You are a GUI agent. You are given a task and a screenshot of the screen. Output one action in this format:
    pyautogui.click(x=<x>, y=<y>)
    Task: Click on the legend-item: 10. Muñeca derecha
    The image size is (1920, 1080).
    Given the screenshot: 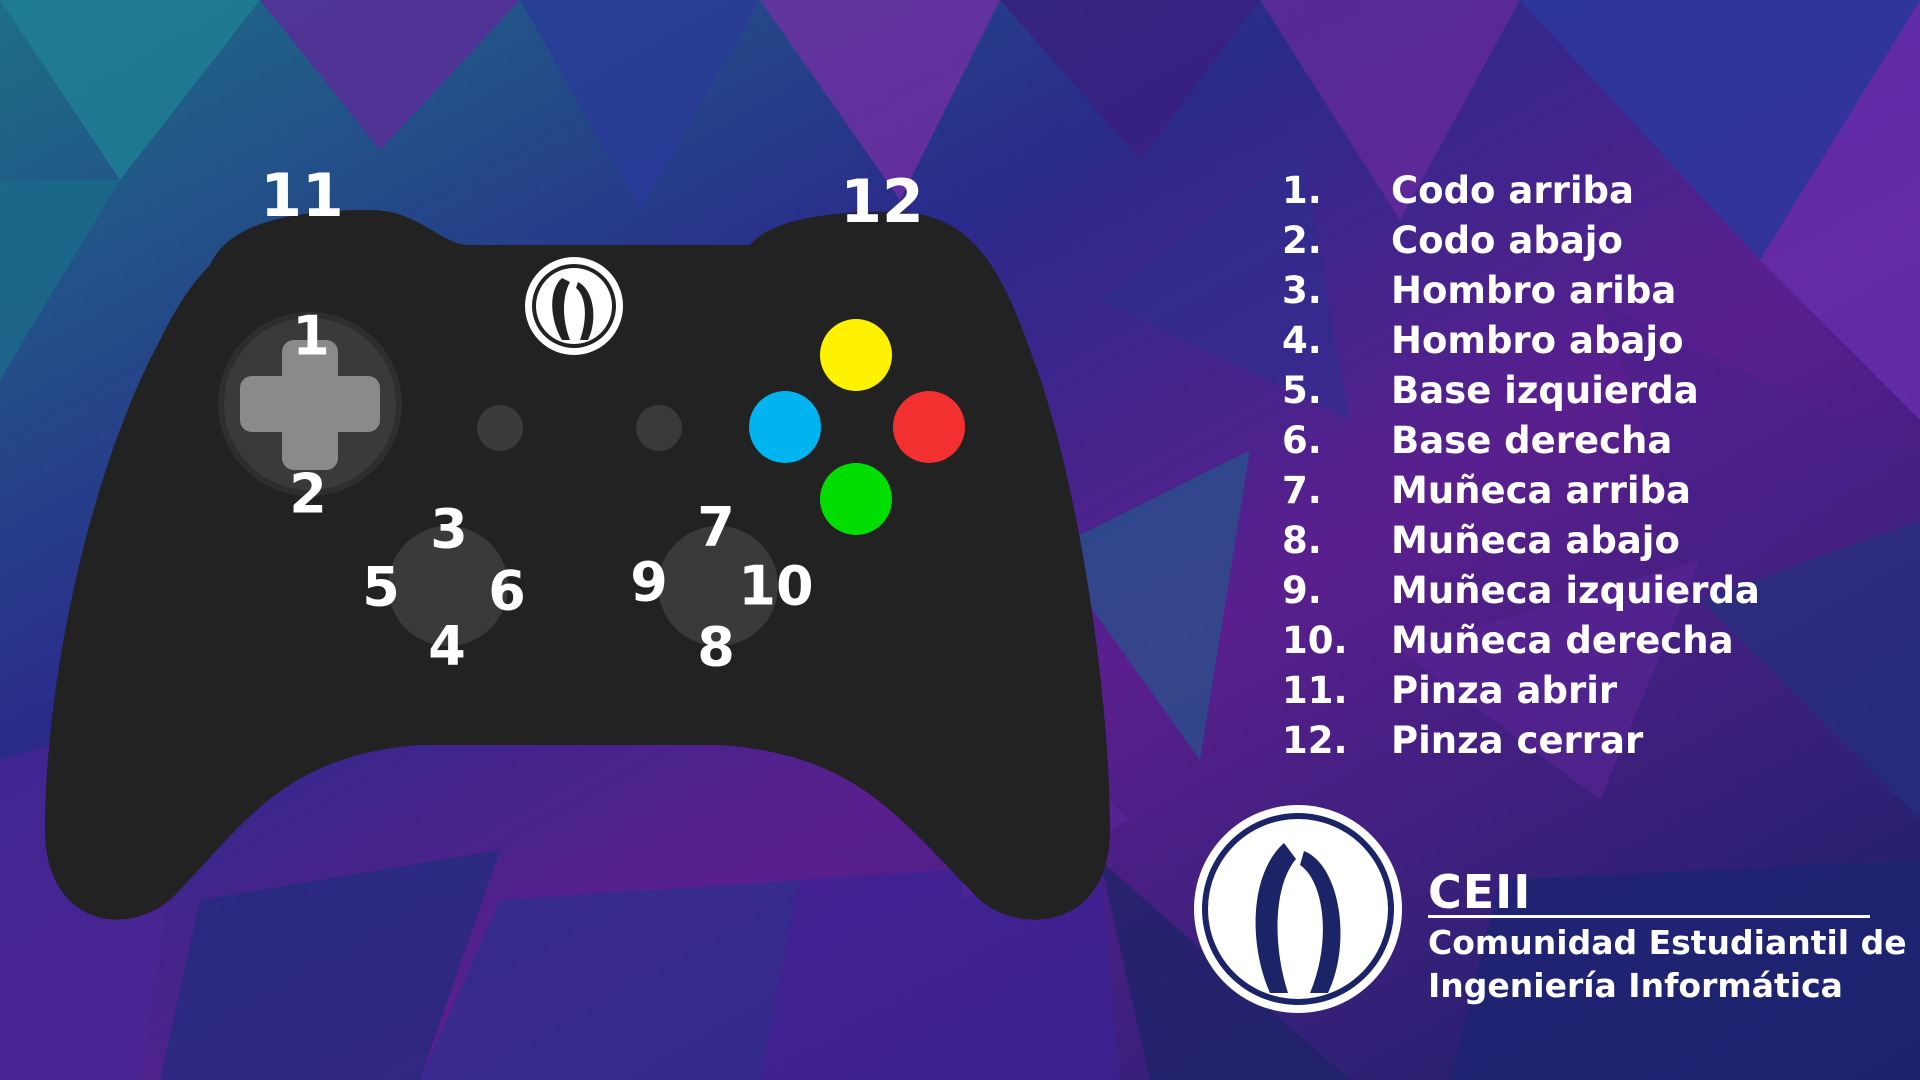 What is the action you would take?
    pyautogui.click(x=1542, y=640)
    